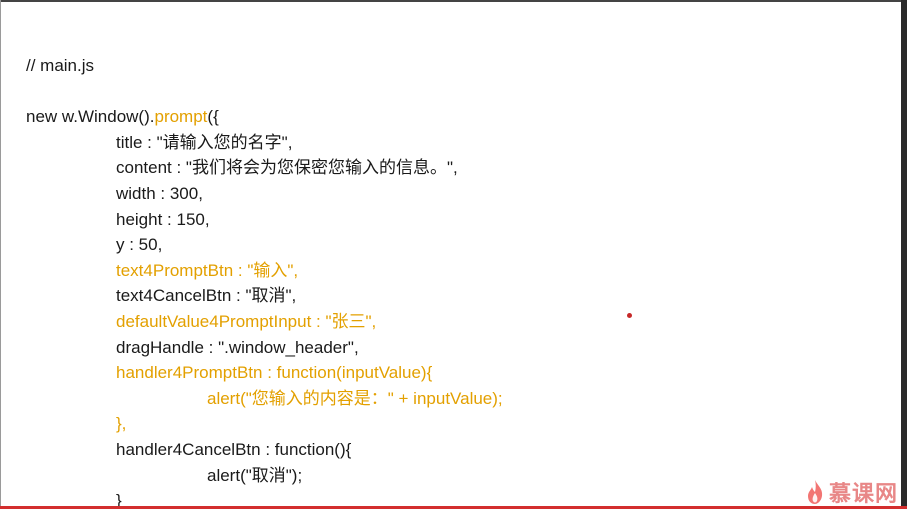 The height and width of the screenshot is (509, 907). Describe the element at coordinates (163, 219) in the screenshot. I see `code-height: height : 150,` at that location.